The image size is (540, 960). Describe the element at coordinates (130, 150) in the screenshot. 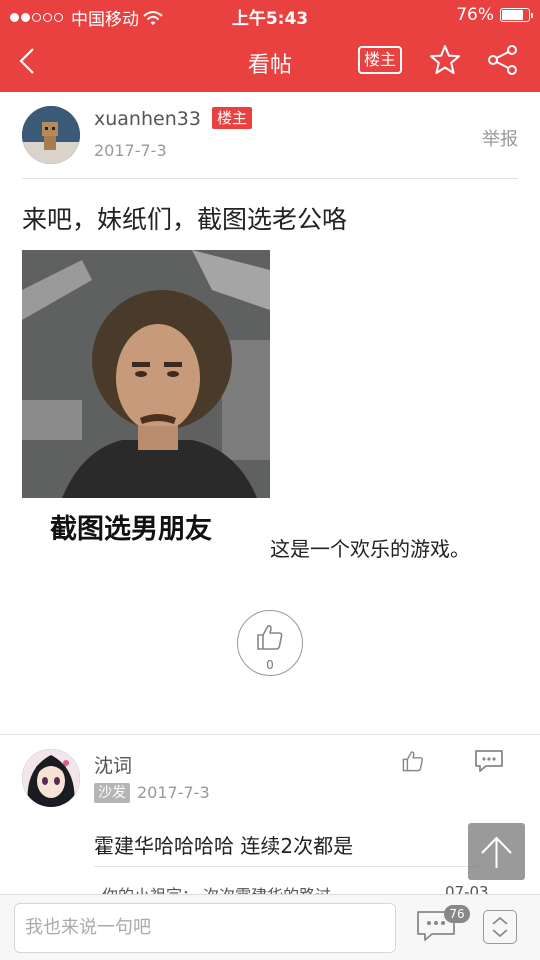

I see `post-date: 2017-7-3` at that location.